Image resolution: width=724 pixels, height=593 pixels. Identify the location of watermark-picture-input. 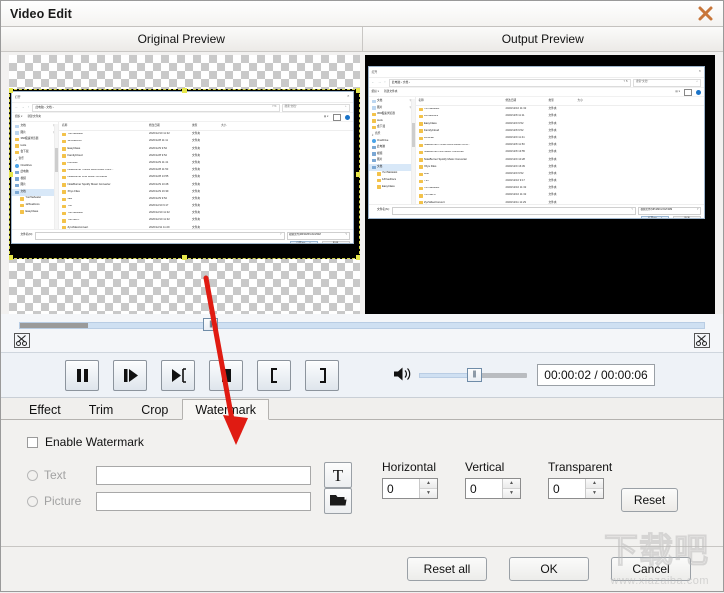
(203, 501).